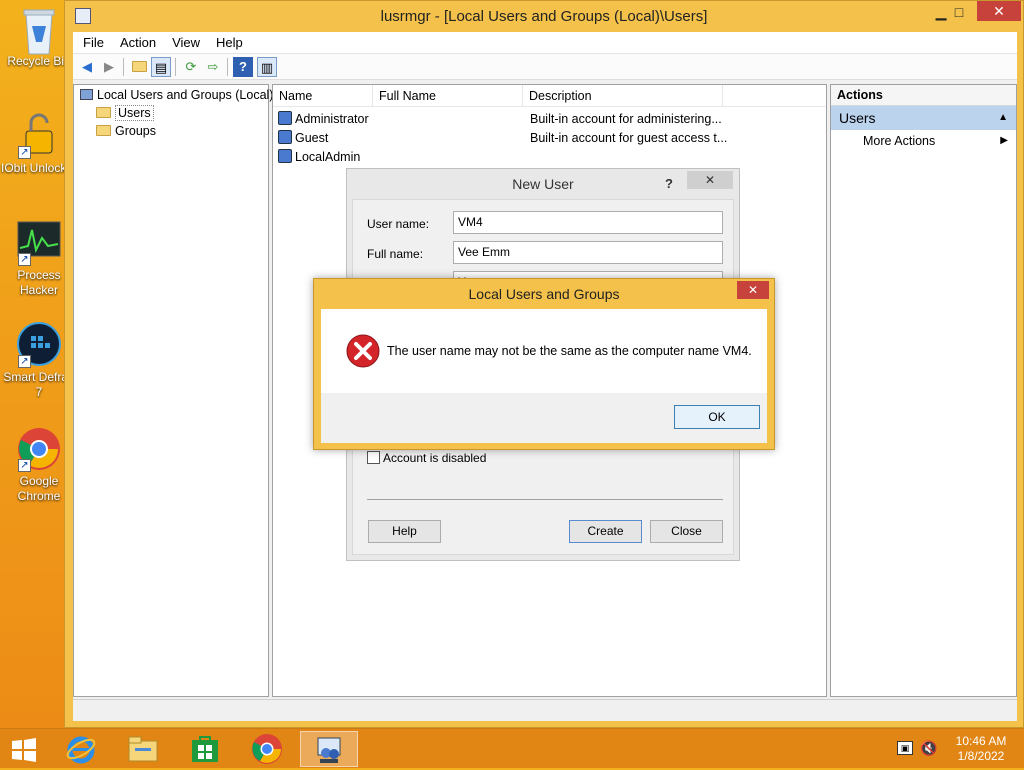 Image resolution: width=1024 pixels, height=770 pixels. Describe the element at coordinates (83, 16) in the screenshot. I see `window-app-icon` at that location.